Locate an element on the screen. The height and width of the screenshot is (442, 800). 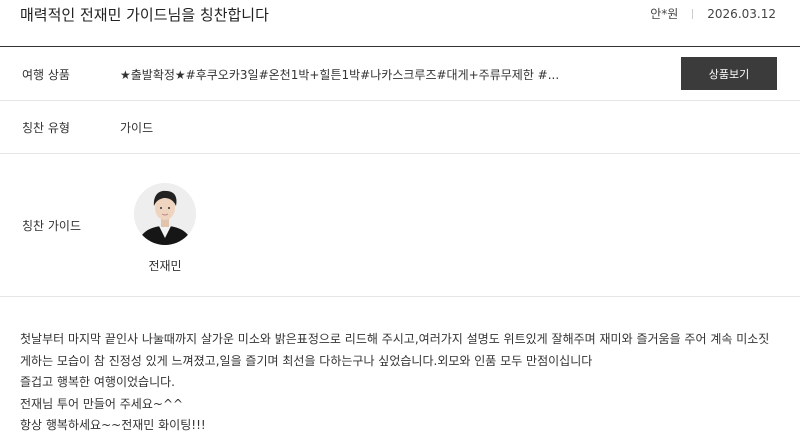
type-label: 칭찬 유형 is located at coordinates (46, 128).